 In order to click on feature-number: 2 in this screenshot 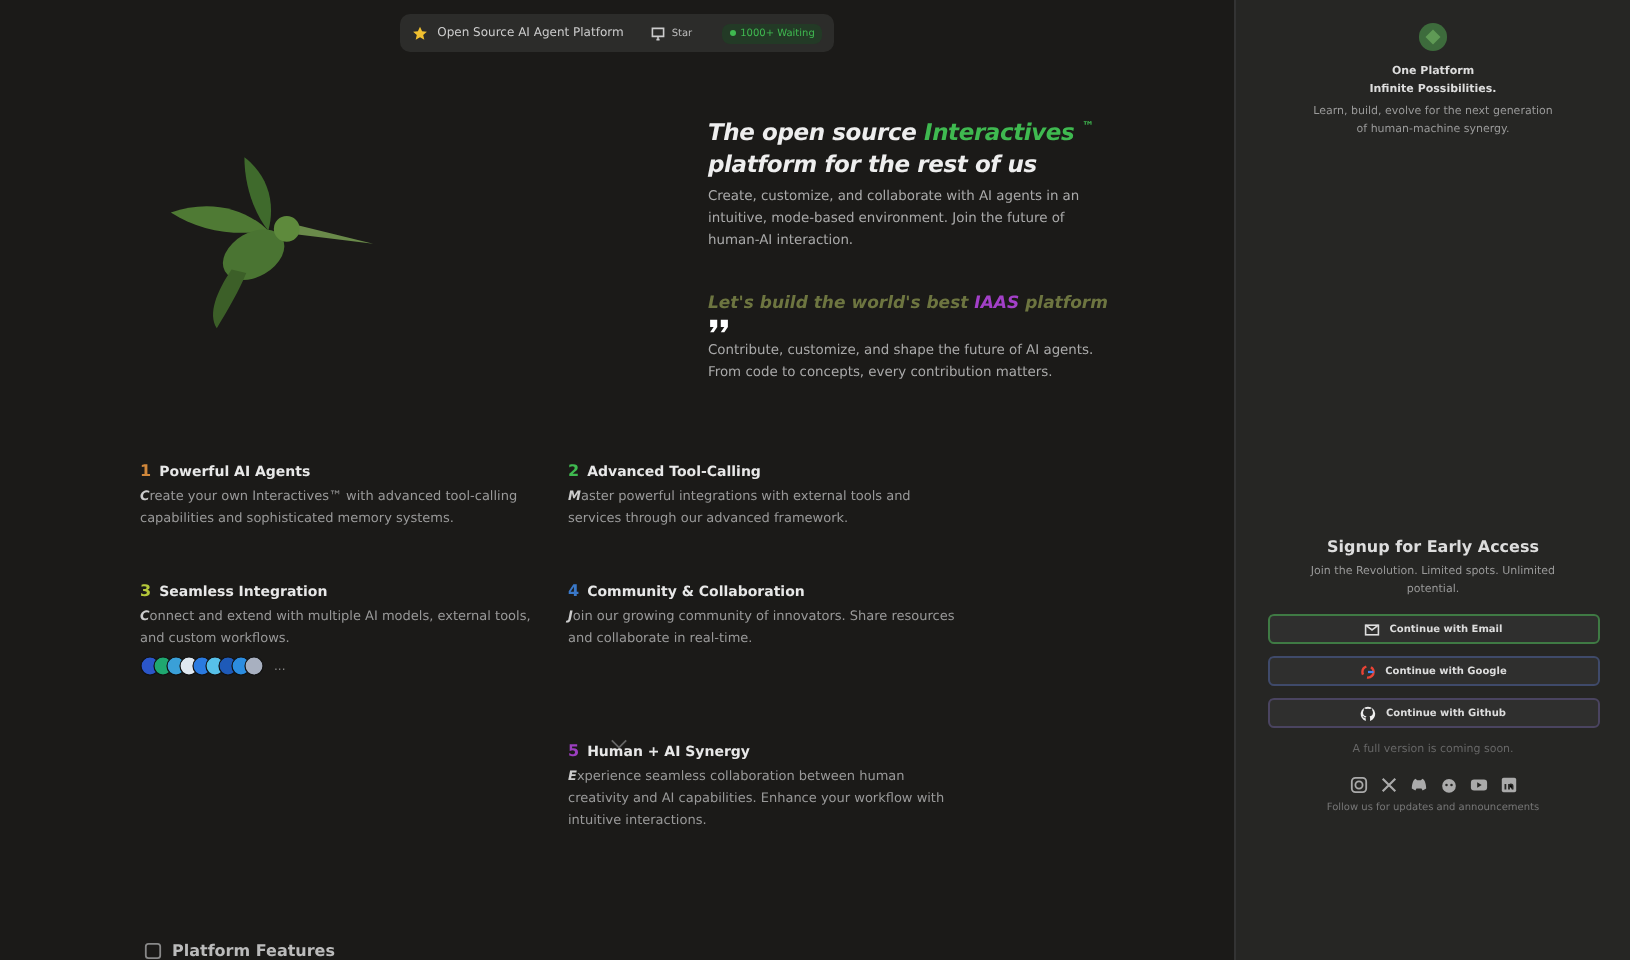, I will do `click(574, 471)`.